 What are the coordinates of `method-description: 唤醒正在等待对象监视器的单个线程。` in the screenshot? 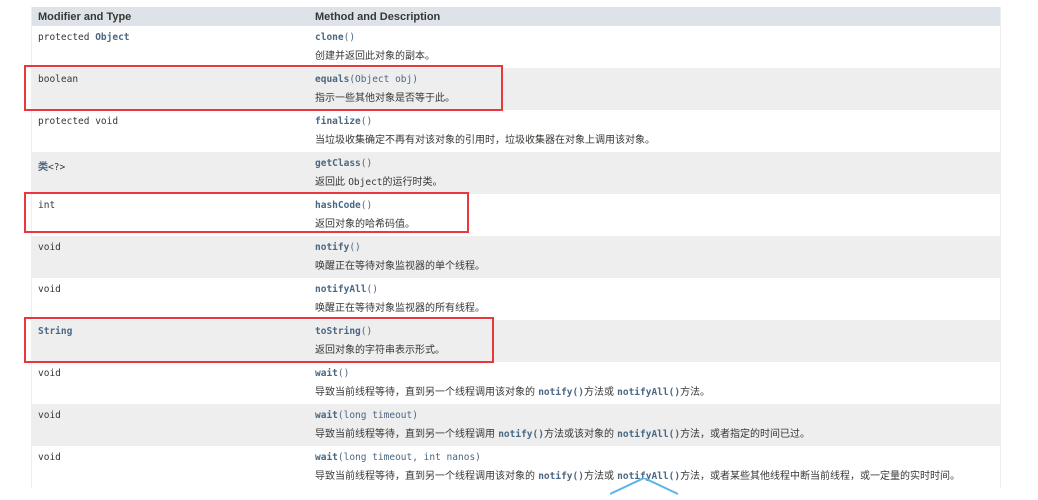 It's located at (400, 266).